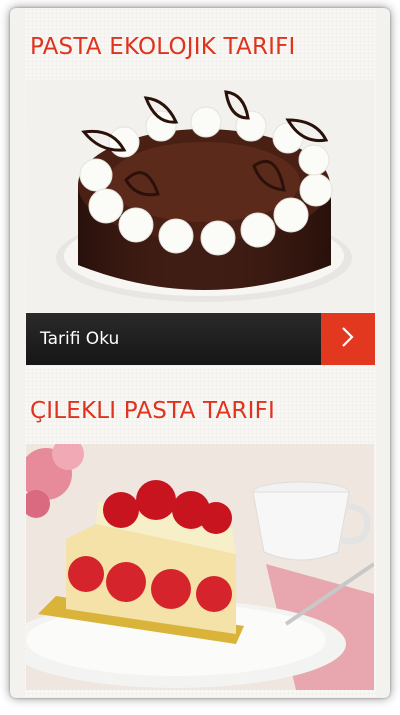 This screenshot has width=400, height=715. What do you see at coordinates (152, 411) in the screenshot?
I see `recipe-title-2: ÇILEKLI PASTA TARIFI` at bounding box center [152, 411].